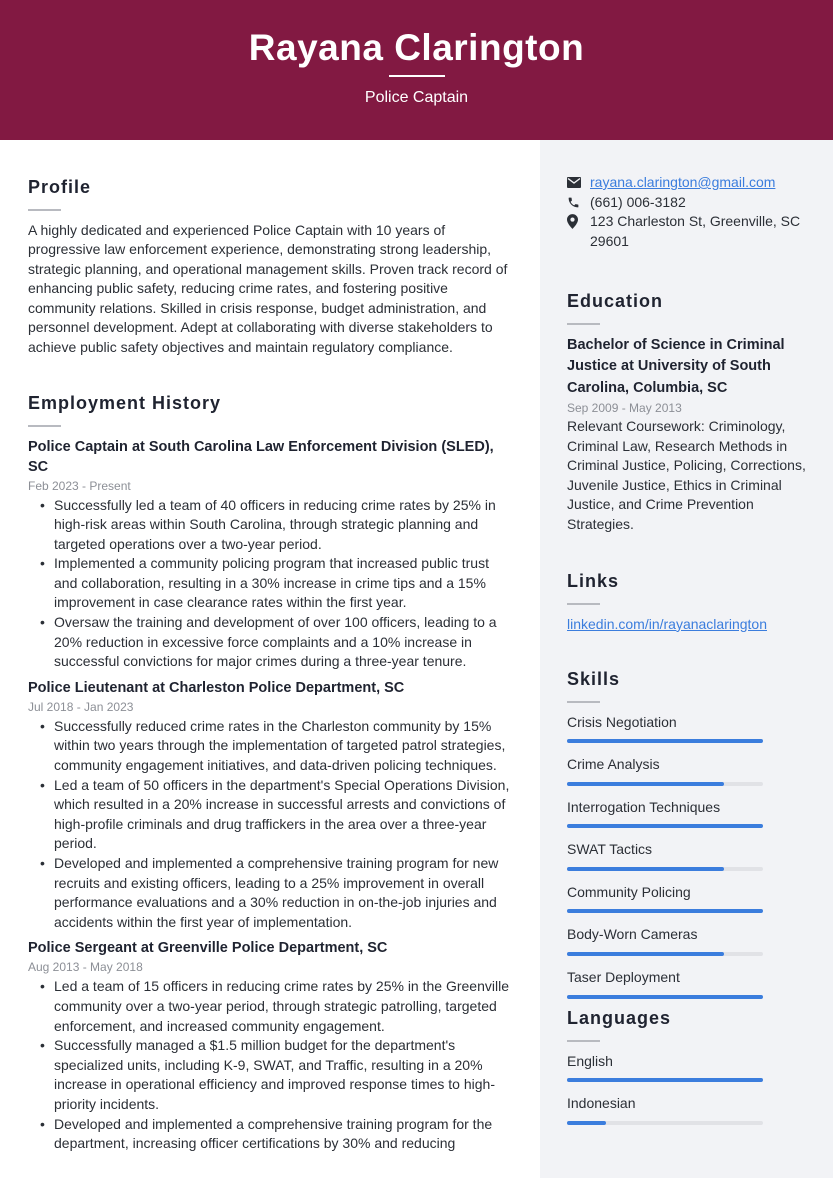 Image resolution: width=833 pixels, height=1178 pixels. What do you see at coordinates (416, 70) in the screenshot?
I see `resume-header: Rayana Clarington Police Captain` at bounding box center [416, 70].